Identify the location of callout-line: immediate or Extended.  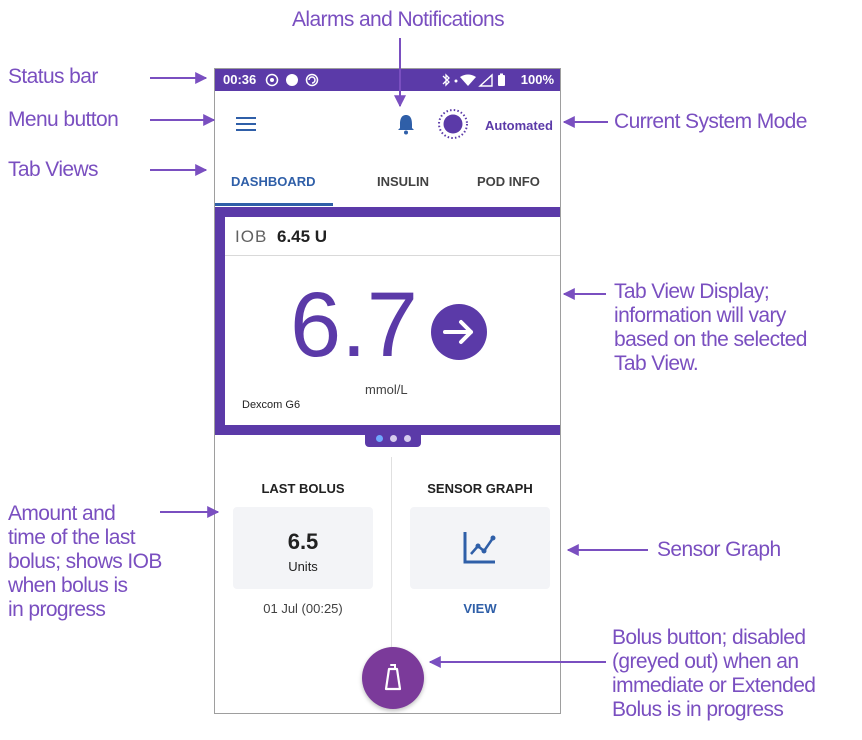
(714, 685).